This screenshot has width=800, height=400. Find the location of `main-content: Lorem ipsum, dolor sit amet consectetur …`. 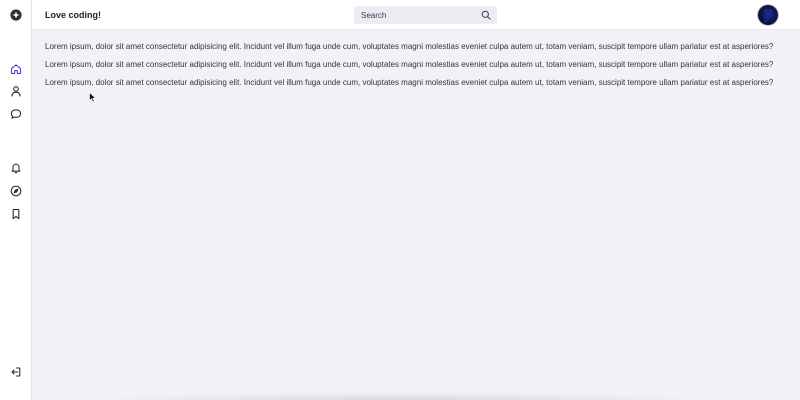

main-content: Lorem ipsum, dolor sit amet consectetur … is located at coordinates (412, 68).